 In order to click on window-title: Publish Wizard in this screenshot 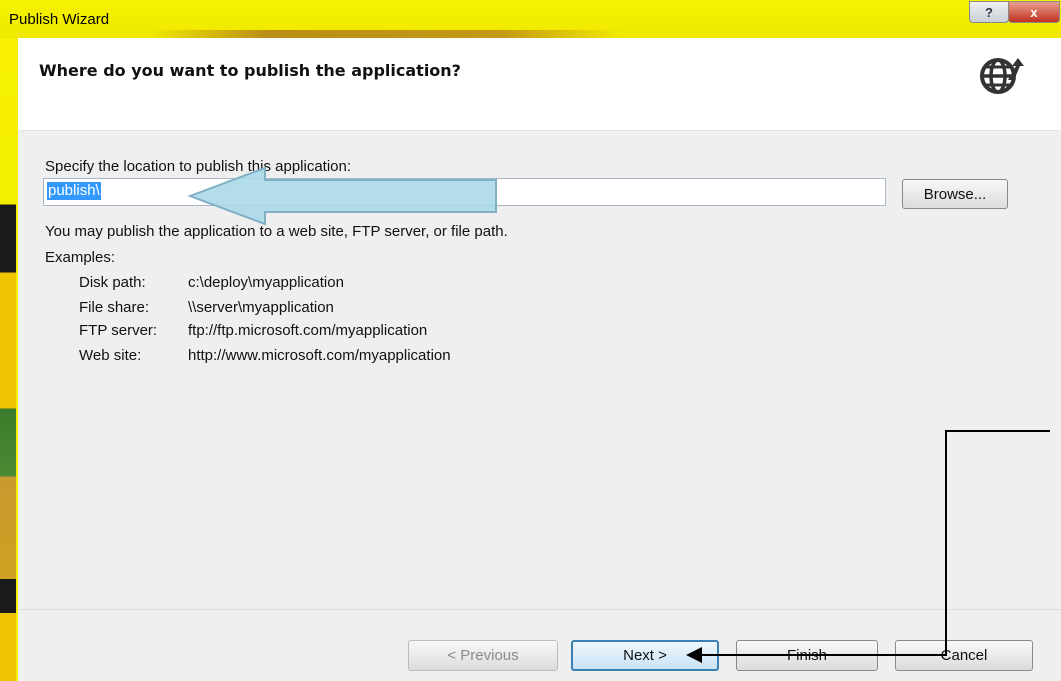, I will do `click(59, 19)`.